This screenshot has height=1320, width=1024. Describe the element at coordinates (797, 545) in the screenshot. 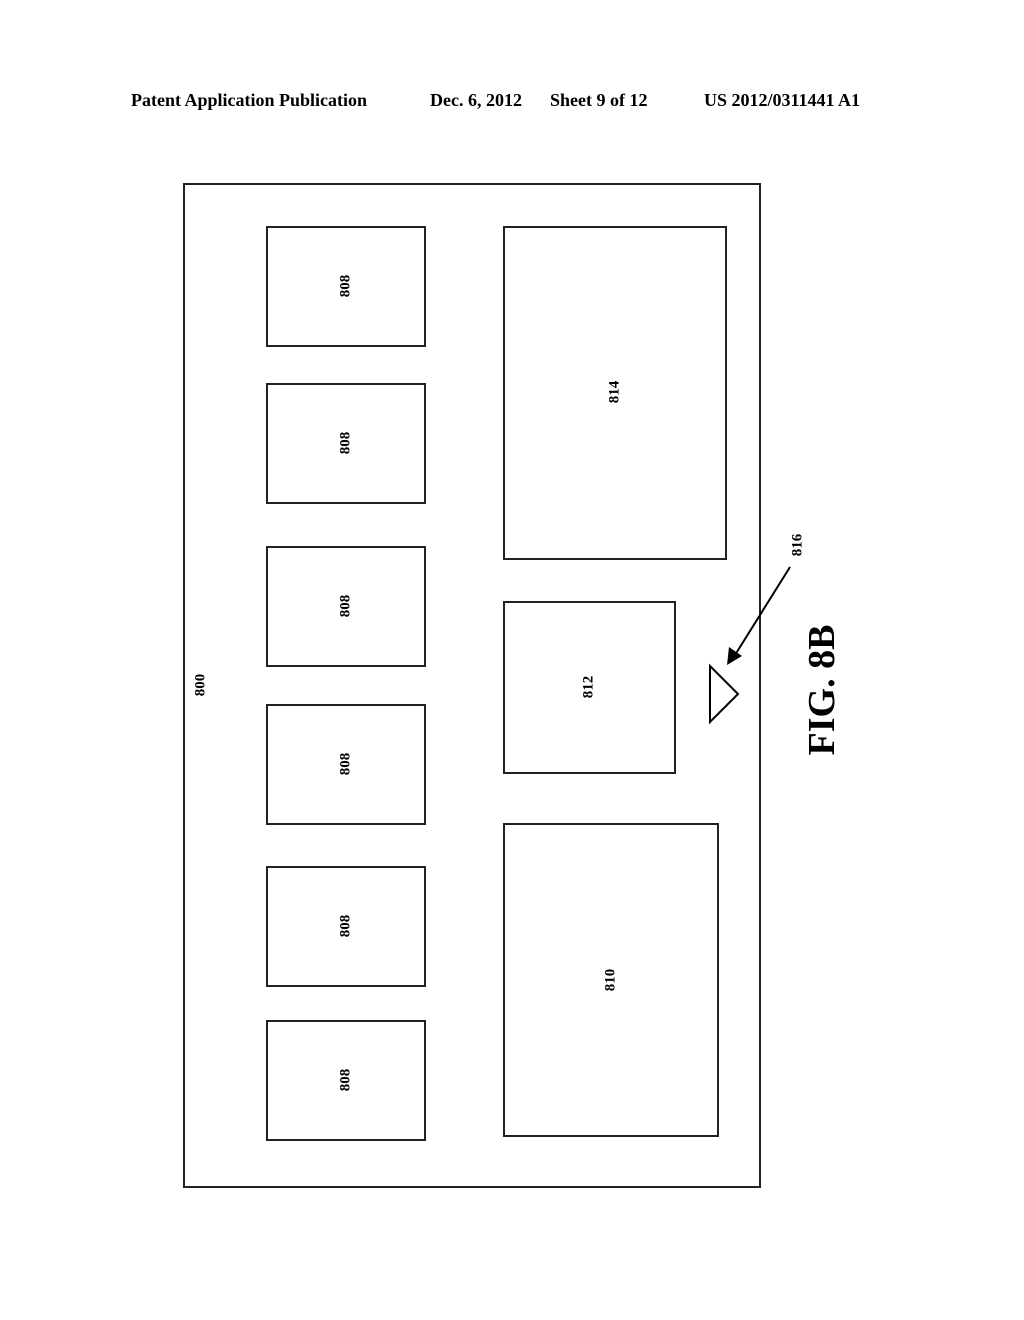

I see `pointer-label: 816` at that location.